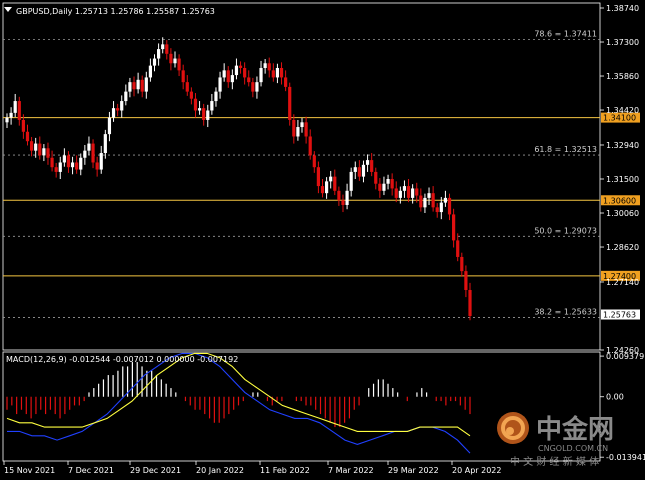 Image resolution: width=645 pixels, height=480 pixels. Describe the element at coordinates (622, 213) in the screenshot. I see `y-tick-label: 1.30060` at that location.